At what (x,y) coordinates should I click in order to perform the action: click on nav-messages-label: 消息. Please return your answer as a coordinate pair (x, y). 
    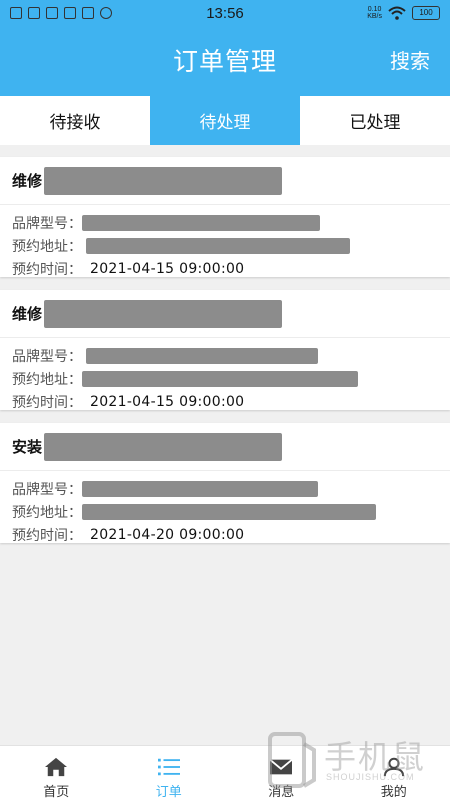
    Looking at the image, I should click on (281, 792).